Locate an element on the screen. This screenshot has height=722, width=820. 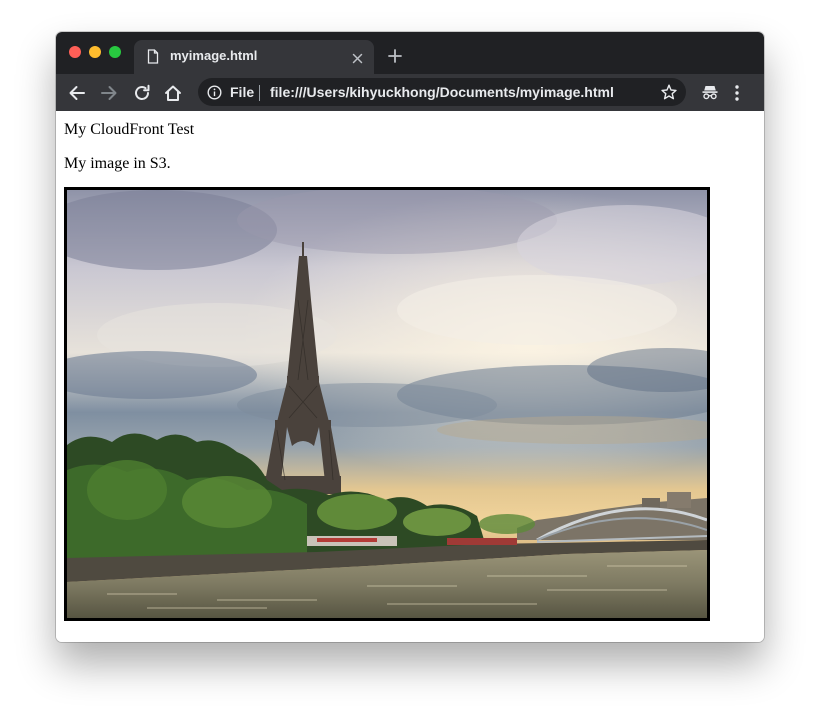
forward-arrow-icon is located at coordinates (109, 95).